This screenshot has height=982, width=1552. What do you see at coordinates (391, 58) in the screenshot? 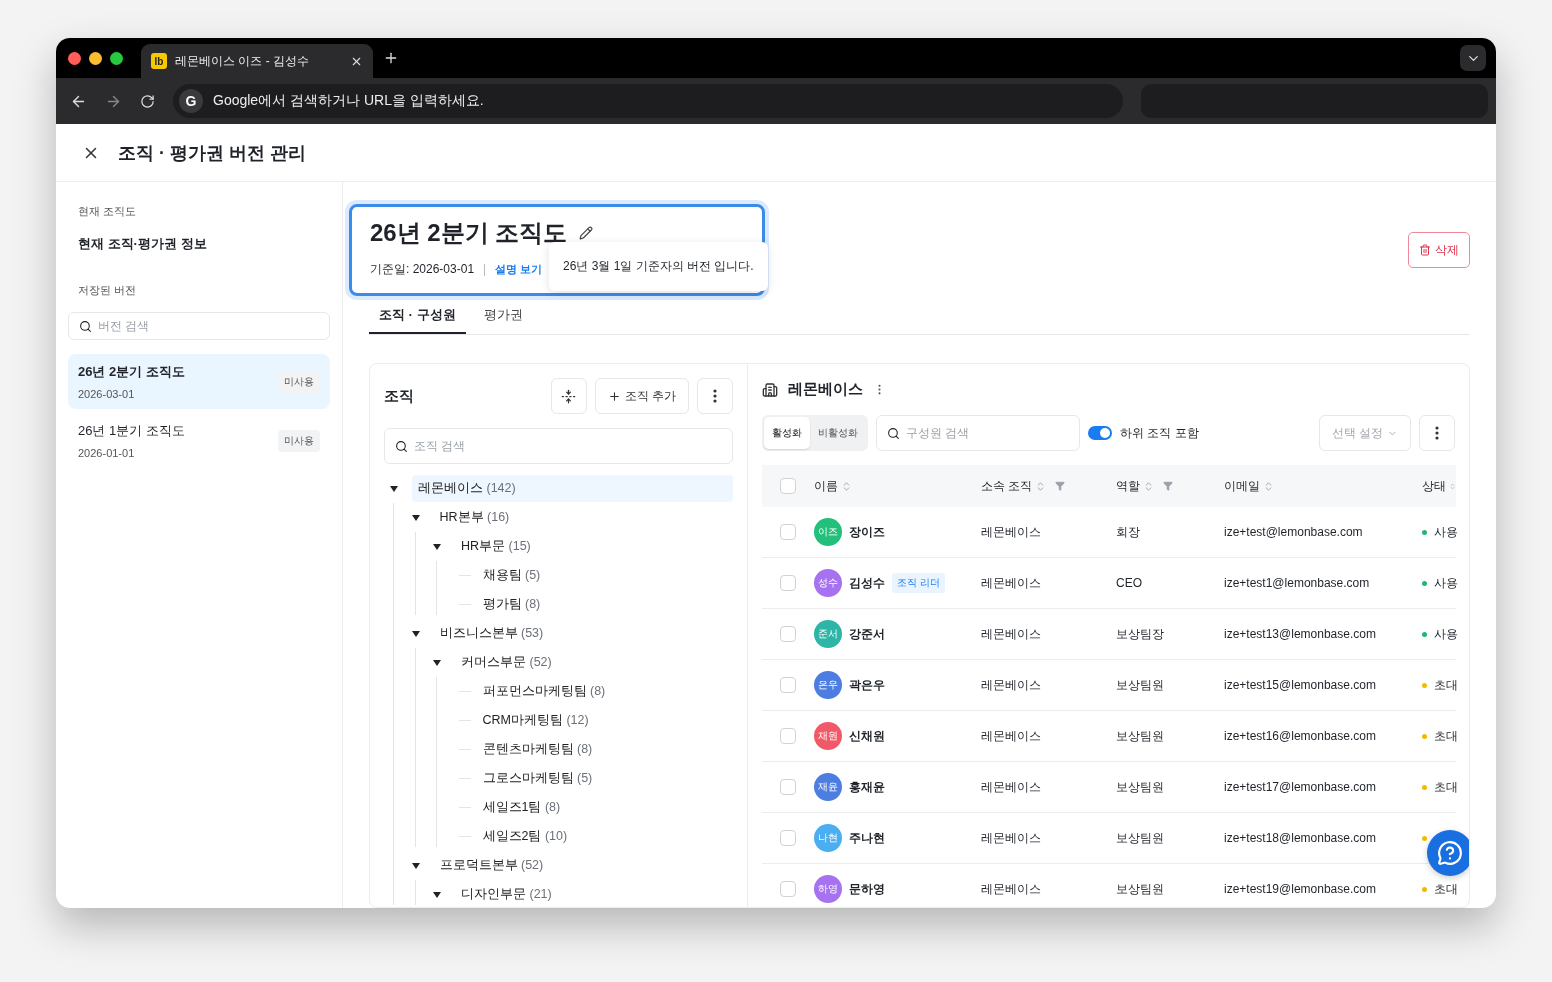
I see `new-tab-icon` at bounding box center [391, 58].